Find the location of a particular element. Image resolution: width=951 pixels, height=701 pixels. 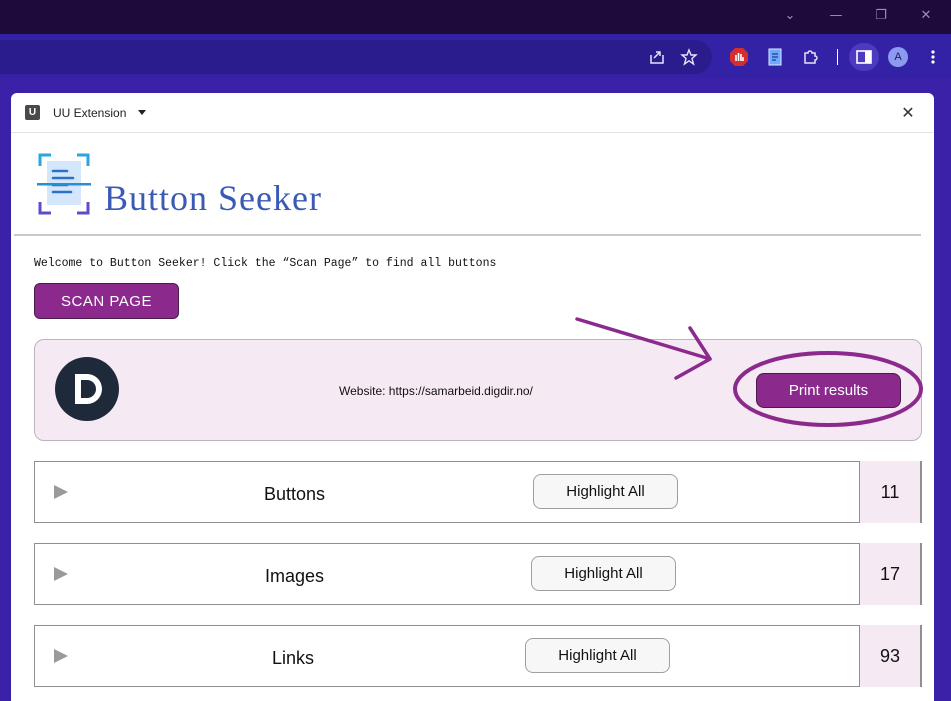

close-panel-icon: ✕ is located at coordinates (908, 113).